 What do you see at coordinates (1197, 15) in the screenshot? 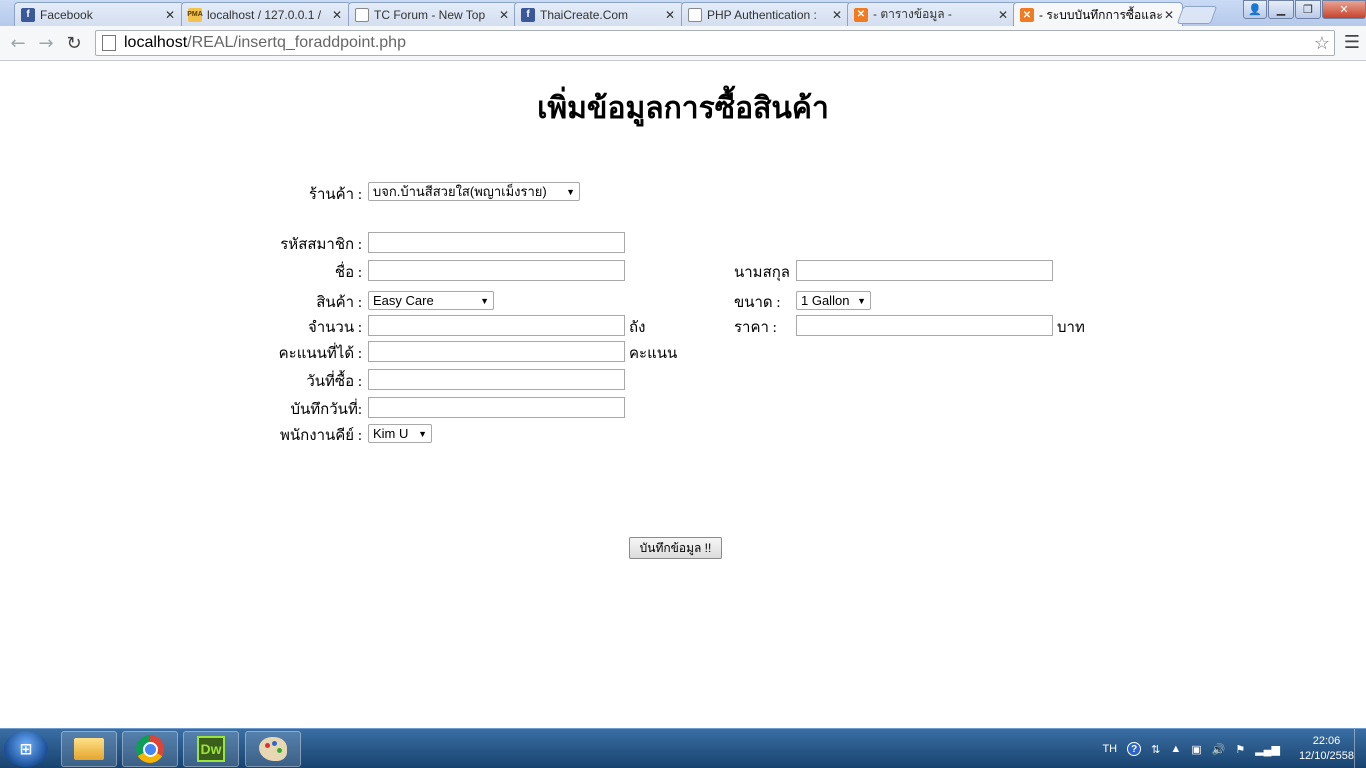
I see `new-tab-button` at bounding box center [1197, 15].